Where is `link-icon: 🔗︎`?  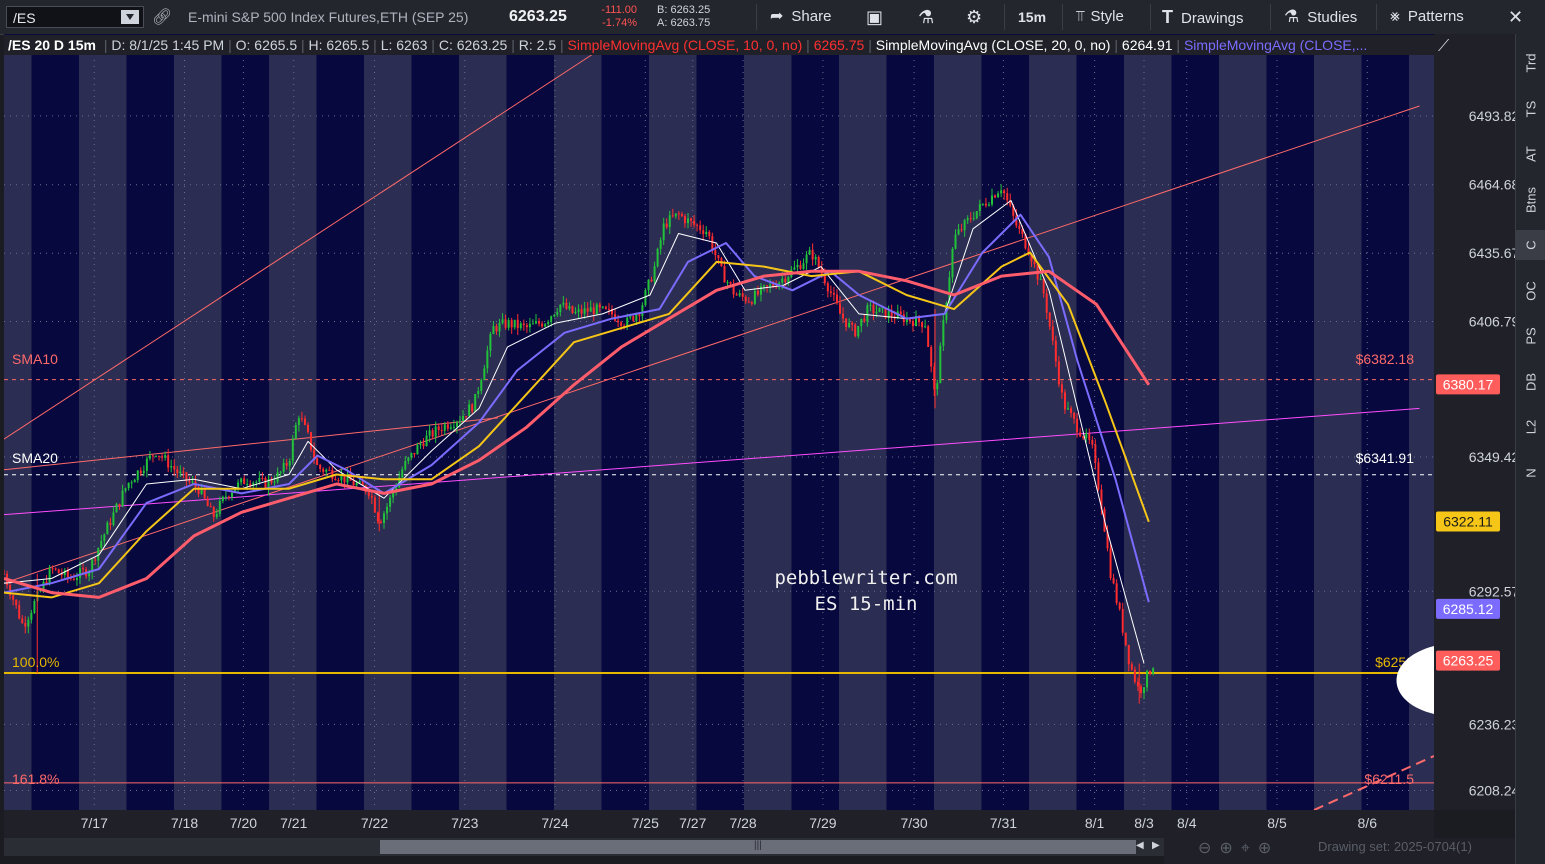
link-icon: 🔗︎ is located at coordinates (162, 17).